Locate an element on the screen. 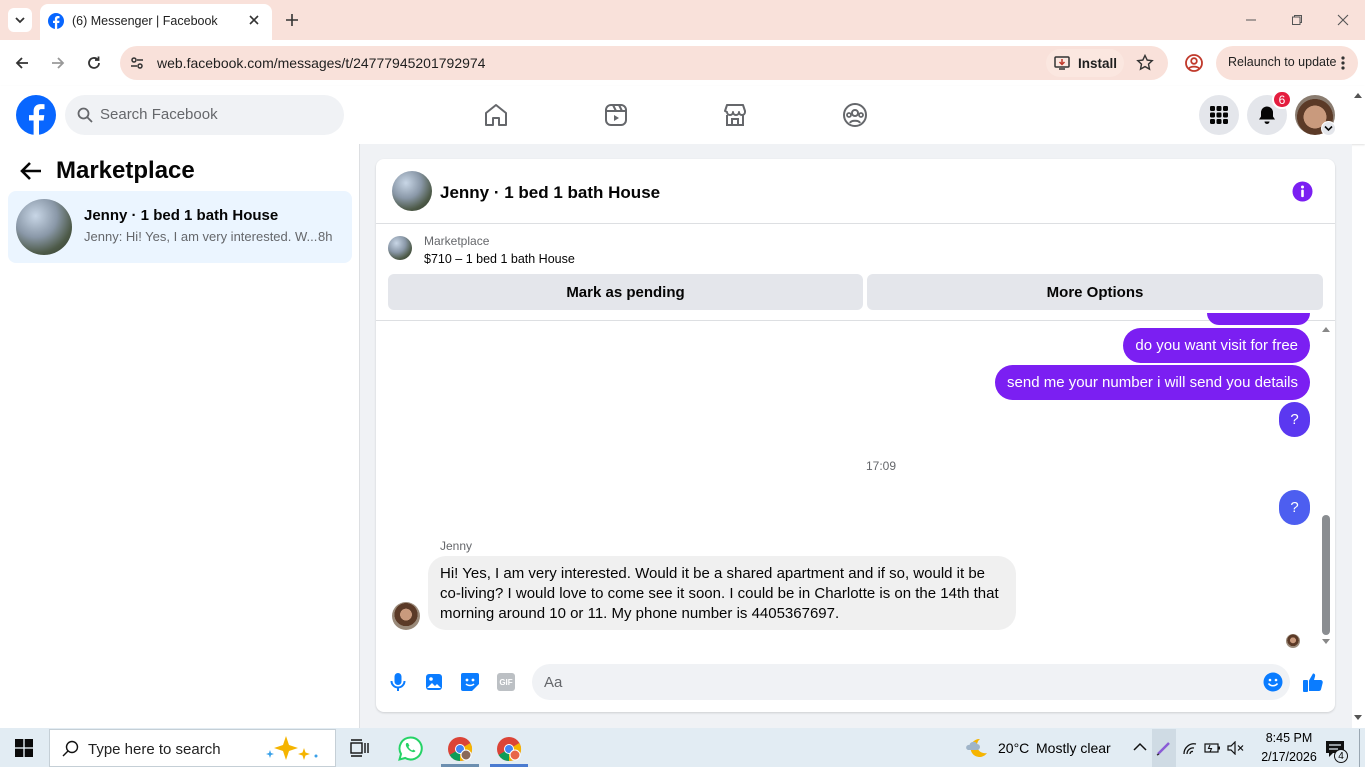  install-label: Install is located at coordinates (1098, 63).